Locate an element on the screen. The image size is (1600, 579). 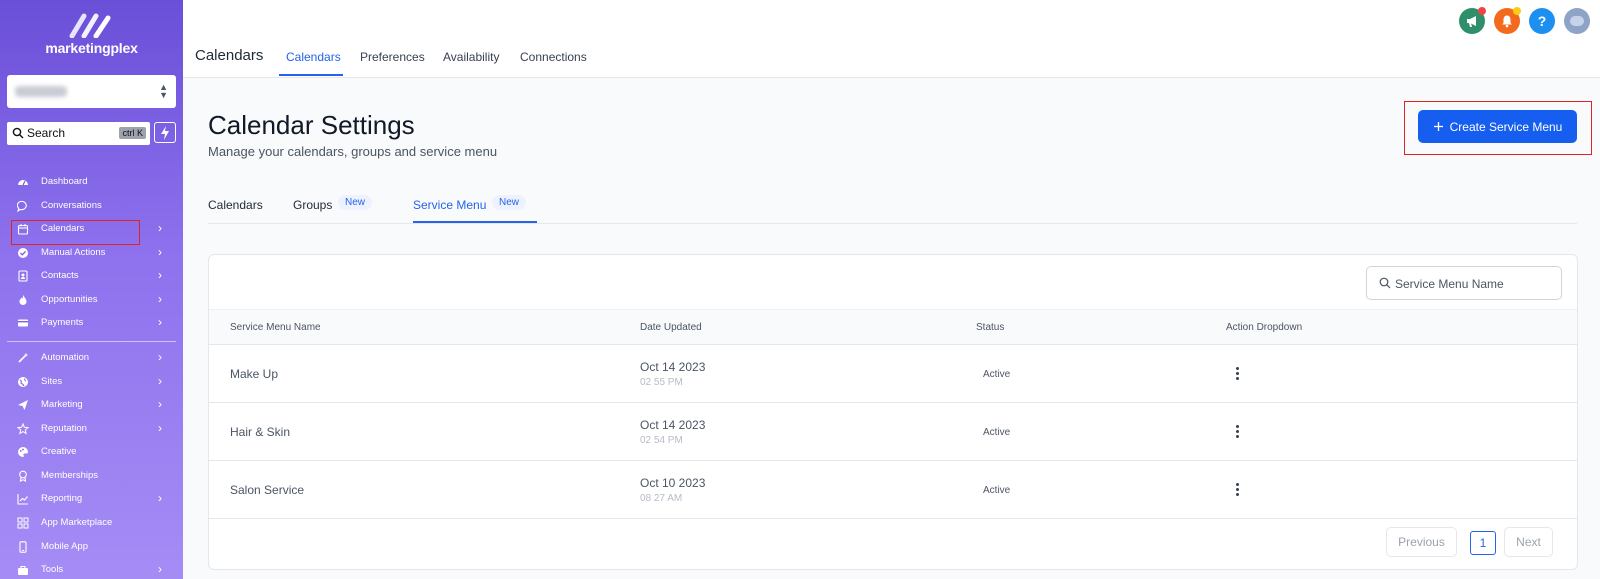
pagination-next-button: Next is located at coordinates (1528, 542).